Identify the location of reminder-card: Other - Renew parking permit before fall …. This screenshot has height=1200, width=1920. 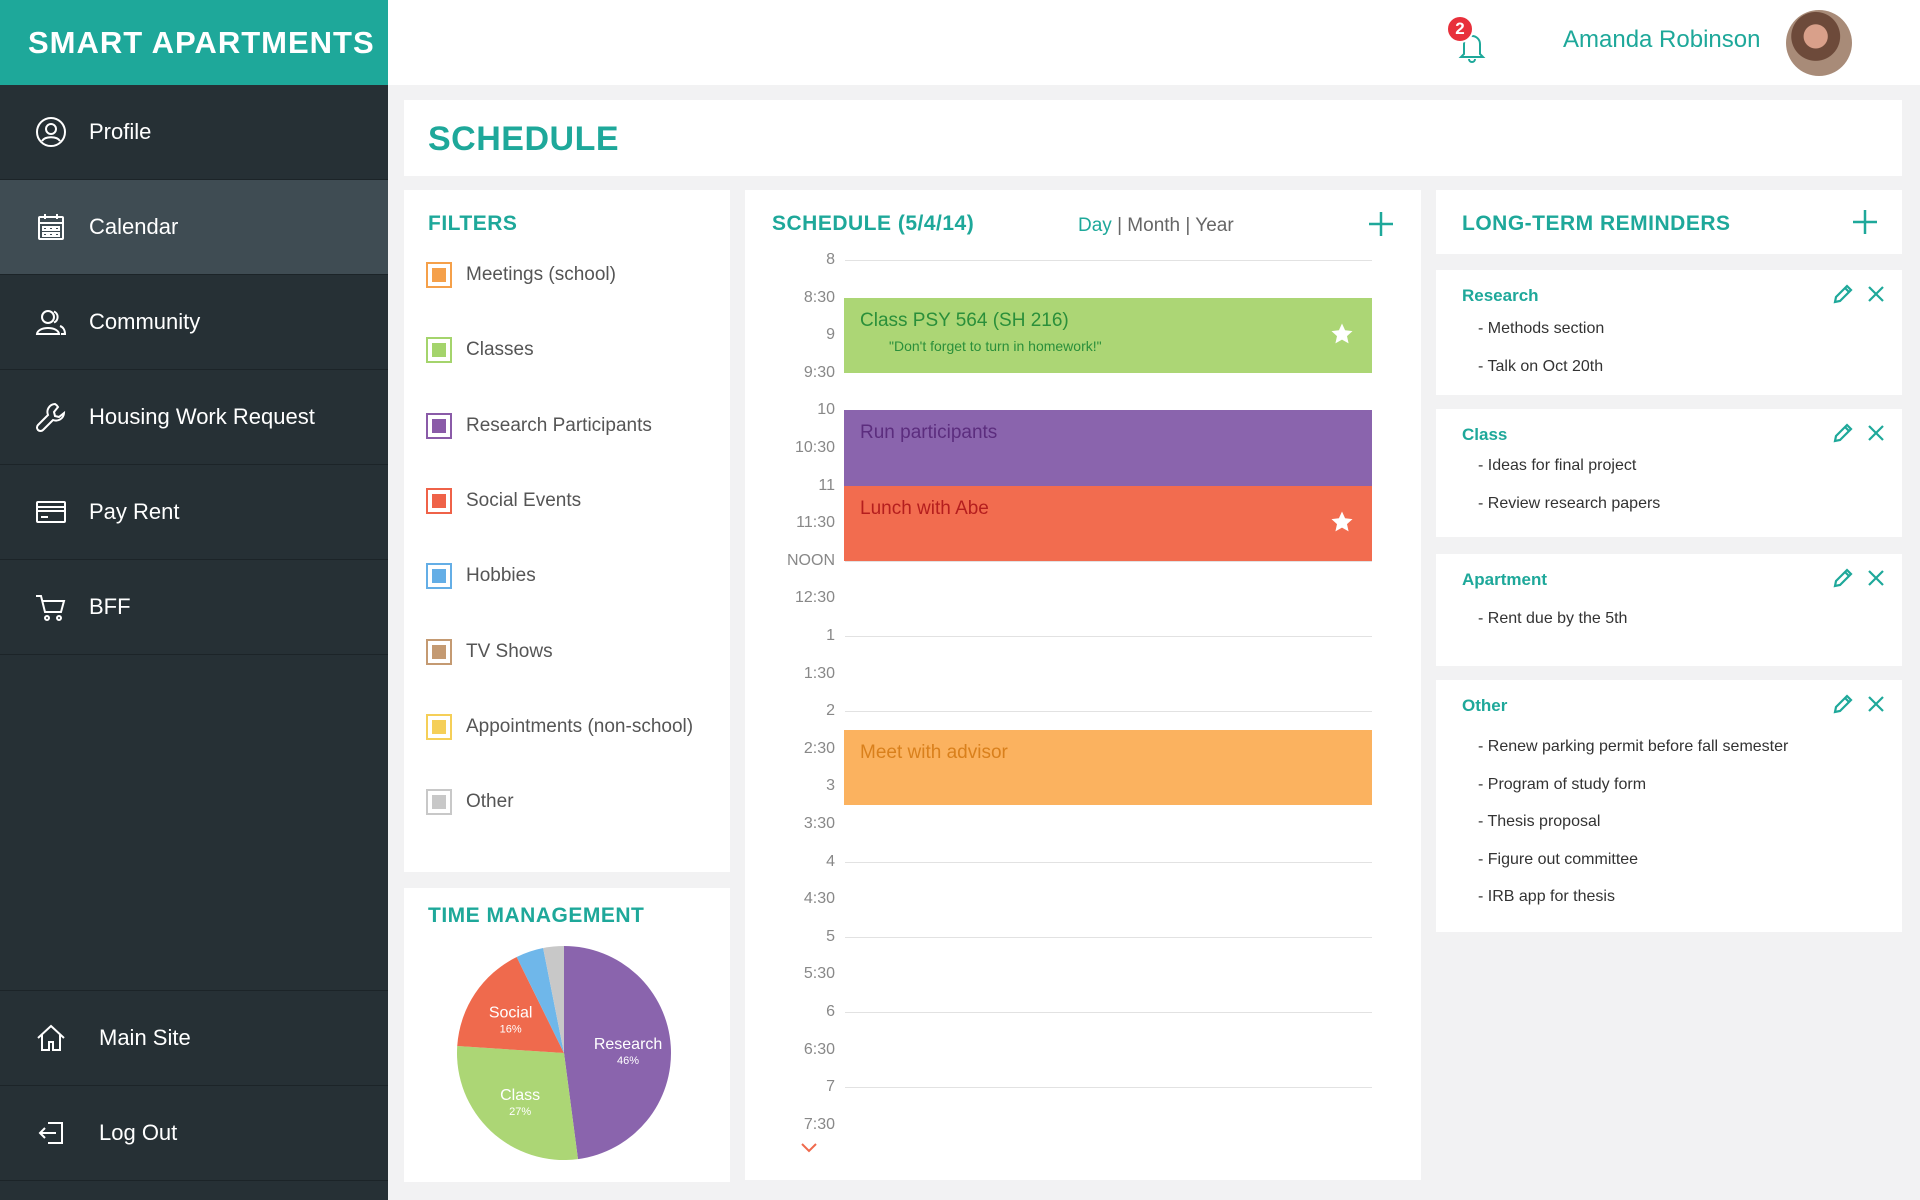
(1669, 806).